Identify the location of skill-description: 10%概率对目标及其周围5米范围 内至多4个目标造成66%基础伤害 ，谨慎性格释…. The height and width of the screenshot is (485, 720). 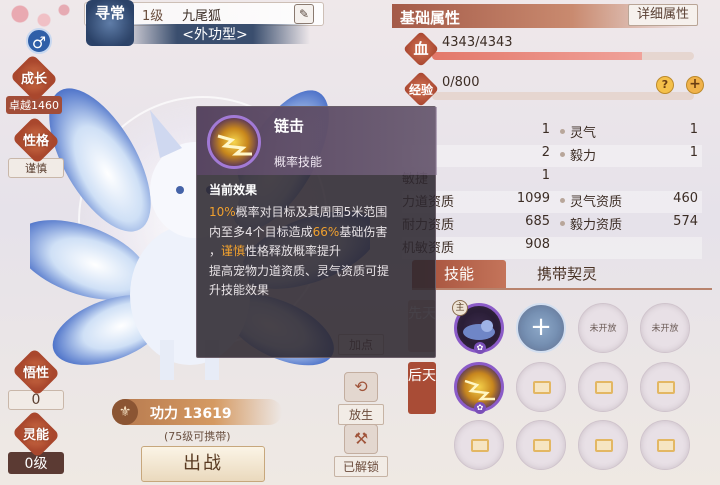
(319, 252).